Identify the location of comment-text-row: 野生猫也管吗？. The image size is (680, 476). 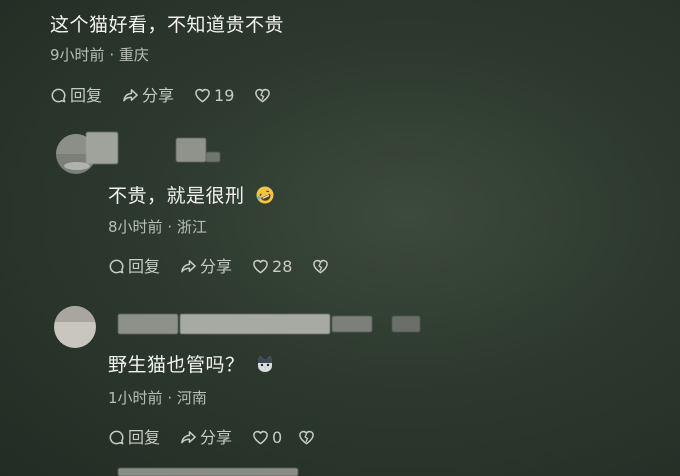
(191, 363).